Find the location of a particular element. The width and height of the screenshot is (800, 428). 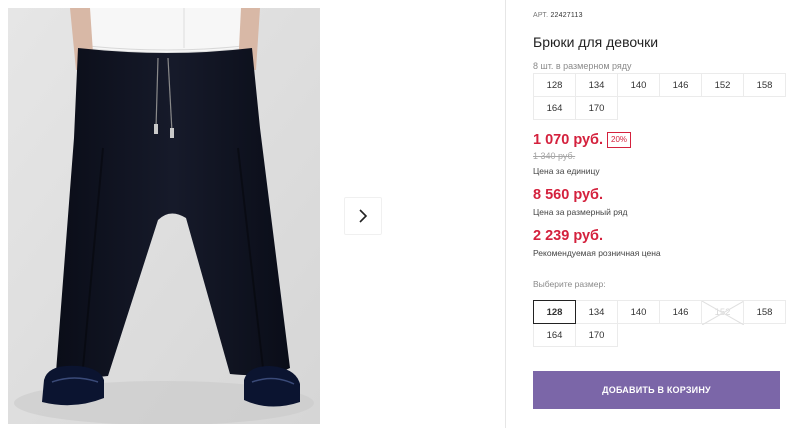

series-size-cell: 158 is located at coordinates (764, 85).